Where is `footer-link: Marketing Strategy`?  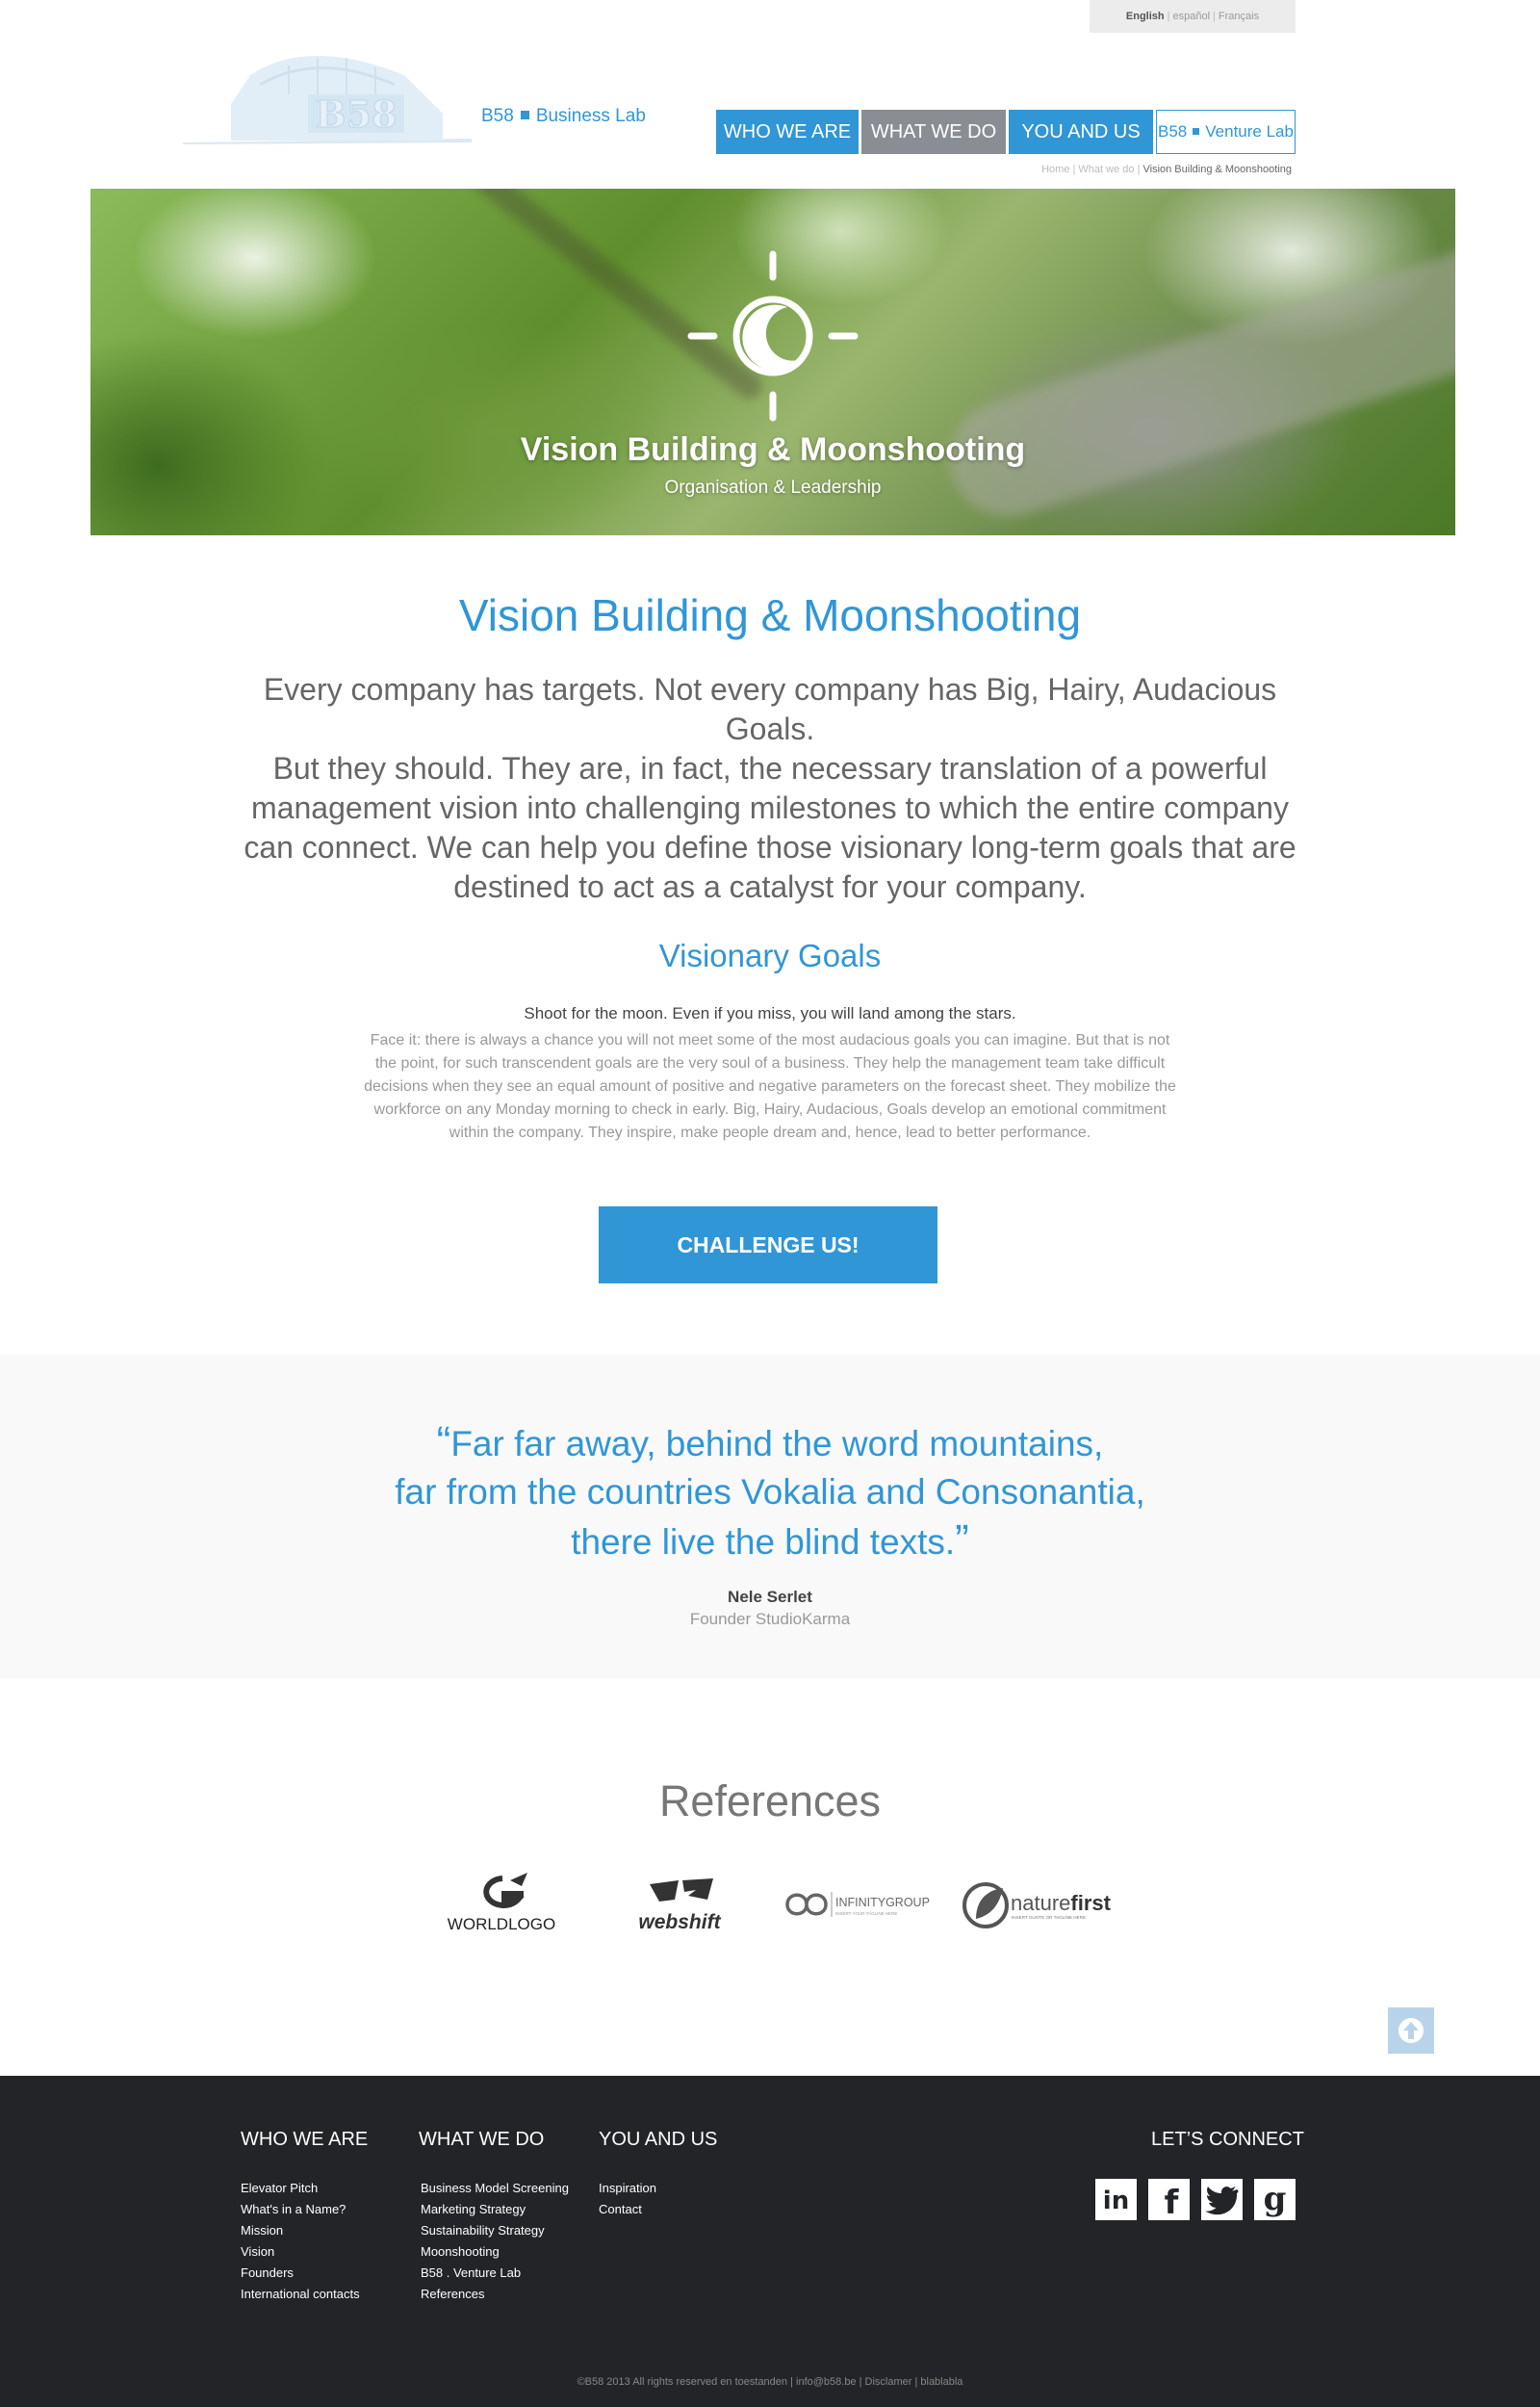
footer-link: Marketing Strategy is located at coordinates (495, 2209).